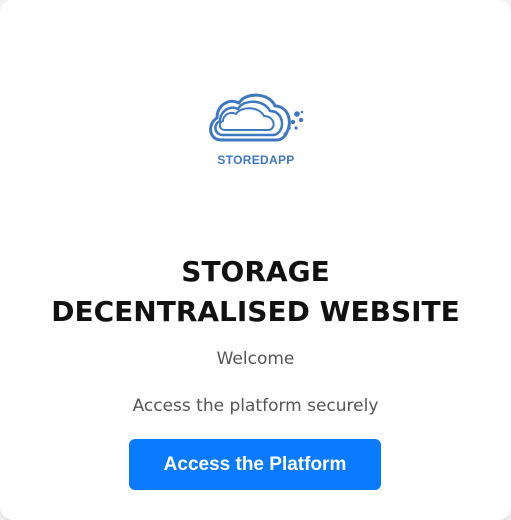 This screenshot has height=520, width=511. I want to click on cloud-icon, so click(256, 117).